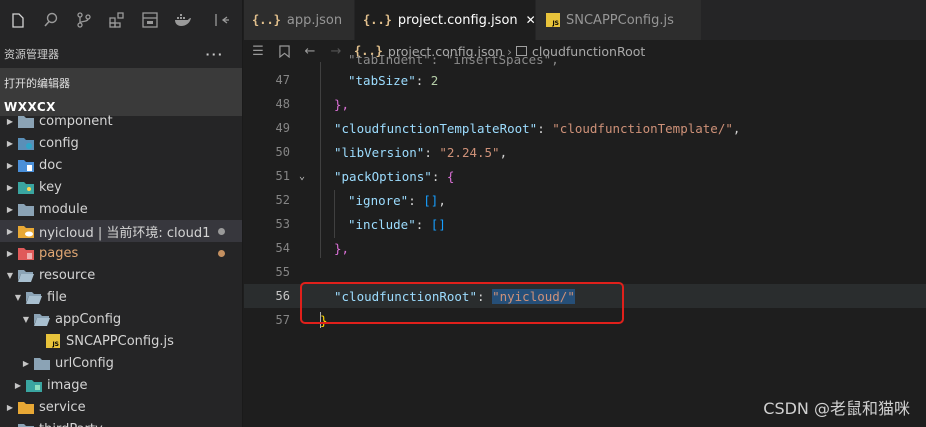 The width and height of the screenshot is (926, 427). What do you see at coordinates (282, 104) in the screenshot?
I see `line-number: 48` at bounding box center [282, 104].